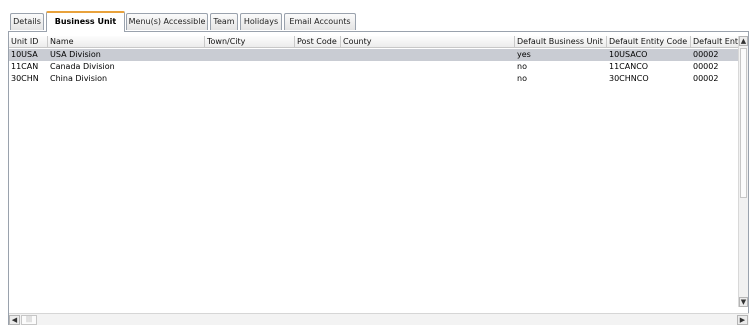 The image size is (749, 325). I want to click on cell-unit-id: 11CAN, so click(25, 66).